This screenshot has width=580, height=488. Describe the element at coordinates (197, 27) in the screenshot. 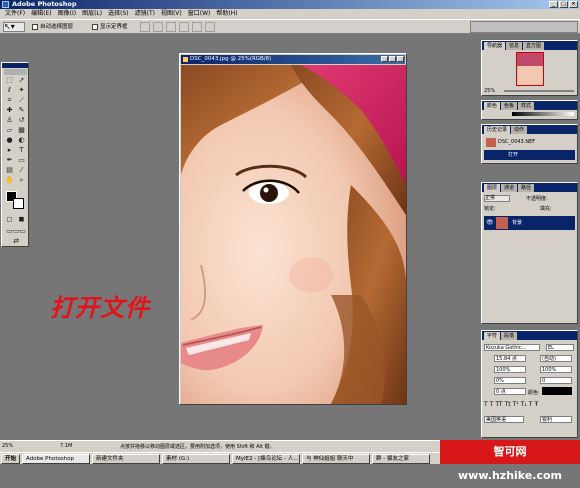

I see `align-center-button` at that location.